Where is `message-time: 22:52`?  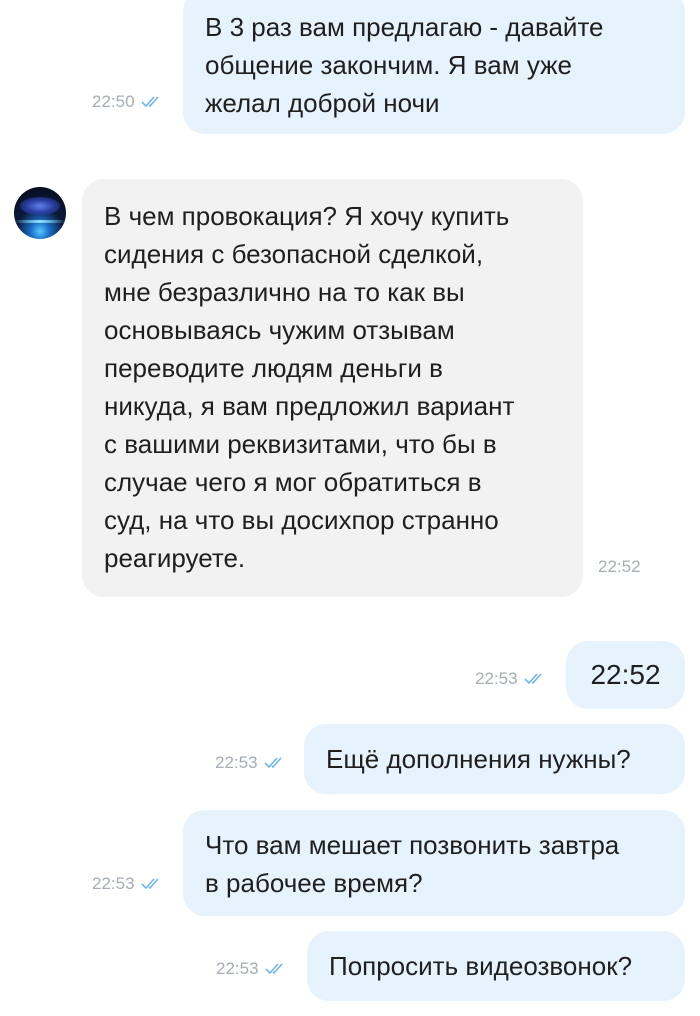
message-time: 22:52 is located at coordinates (619, 566).